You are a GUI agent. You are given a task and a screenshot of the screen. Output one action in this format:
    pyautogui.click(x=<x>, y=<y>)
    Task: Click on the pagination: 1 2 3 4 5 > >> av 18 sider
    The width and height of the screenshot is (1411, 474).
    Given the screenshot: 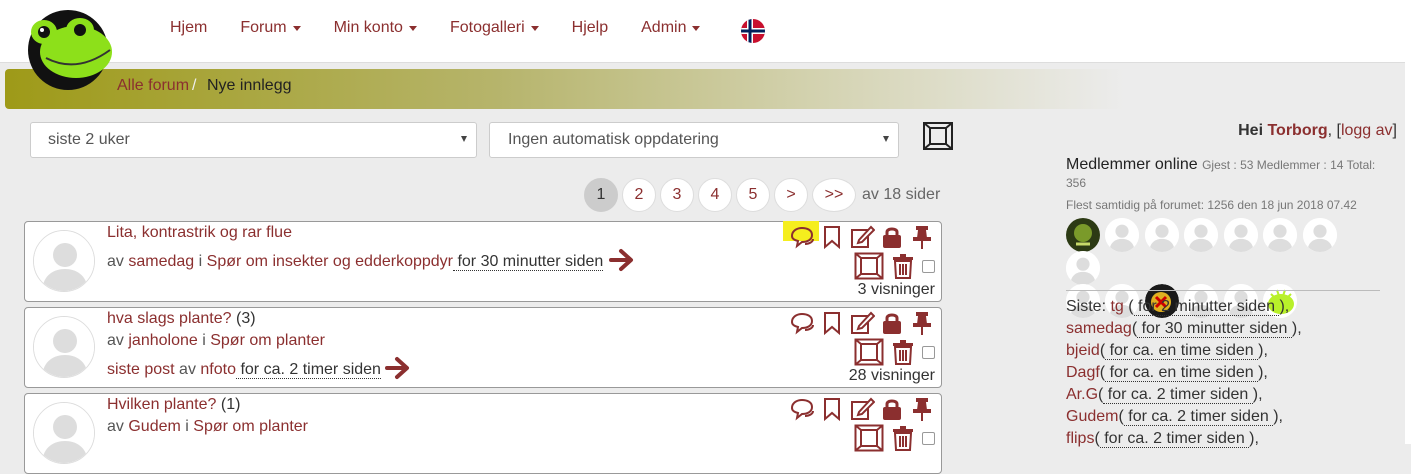 What is the action you would take?
    pyautogui.click(x=762, y=195)
    